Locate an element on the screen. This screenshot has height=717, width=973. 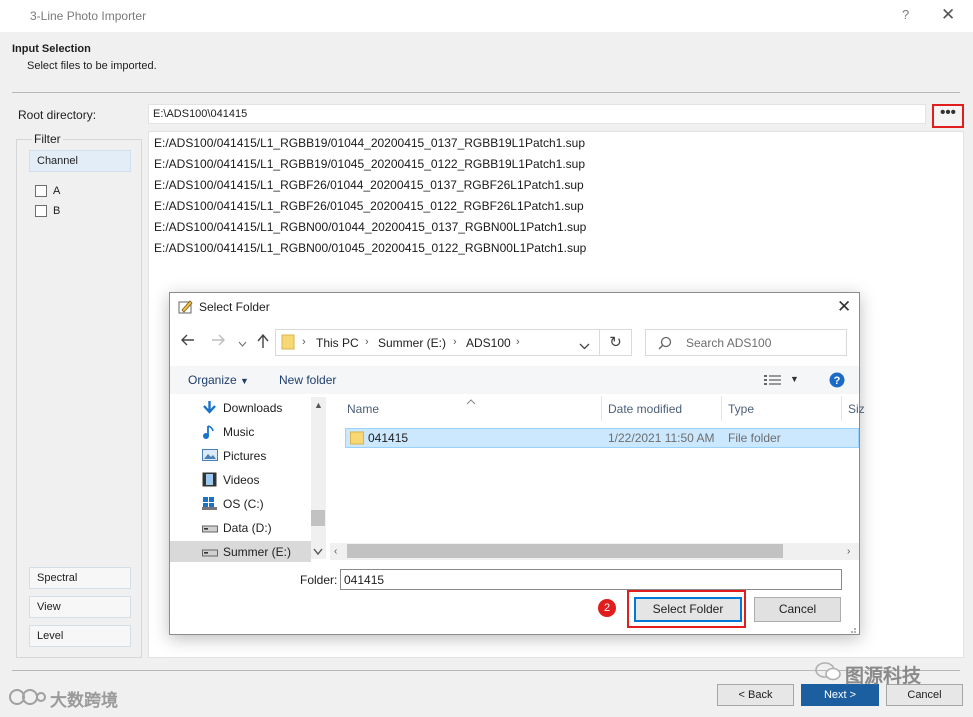
dialog-close-button: ✕ is located at coordinates (844, 307).